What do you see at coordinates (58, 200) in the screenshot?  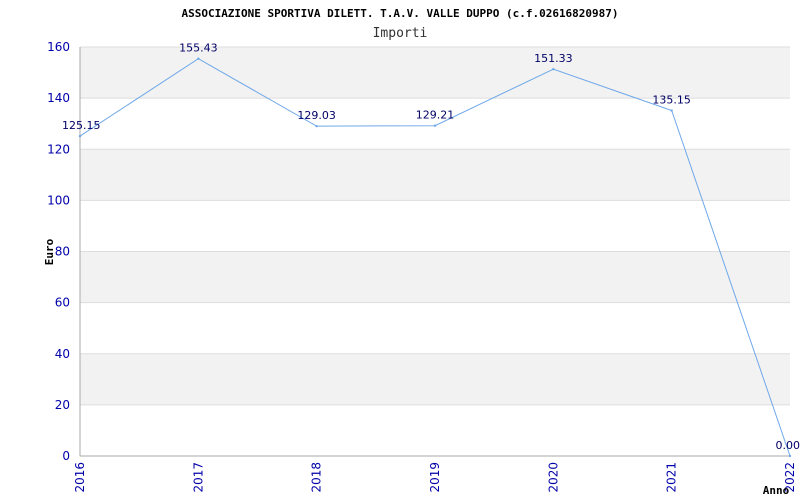 I see `y-tick-label-100: 100` at bounding box center [58, 200].